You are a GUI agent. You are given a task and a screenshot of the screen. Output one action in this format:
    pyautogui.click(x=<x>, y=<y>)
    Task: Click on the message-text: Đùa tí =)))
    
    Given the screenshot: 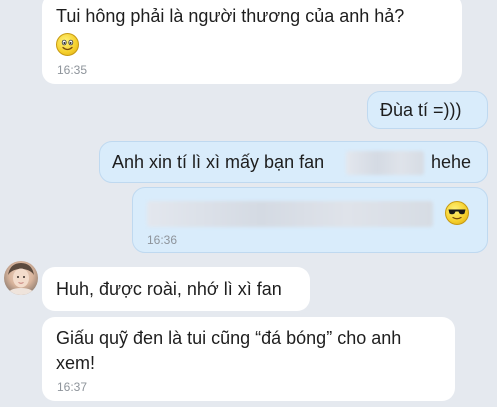 What is the action you would take?
    pyautogui.click(x=421, y=110)
    